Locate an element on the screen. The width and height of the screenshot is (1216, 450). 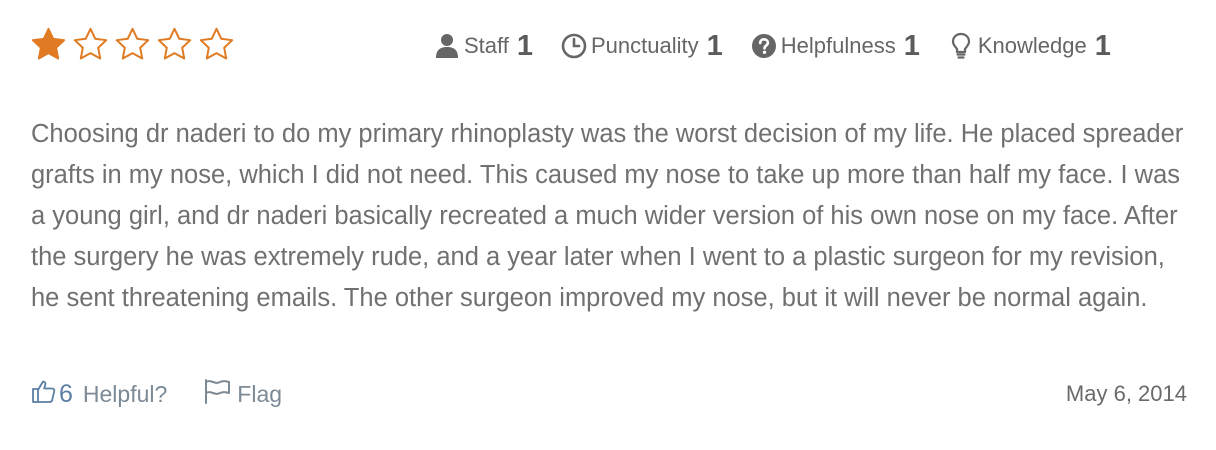
rating-helpfulness: Helpfulness 1 is located at coordinates (835, 46).